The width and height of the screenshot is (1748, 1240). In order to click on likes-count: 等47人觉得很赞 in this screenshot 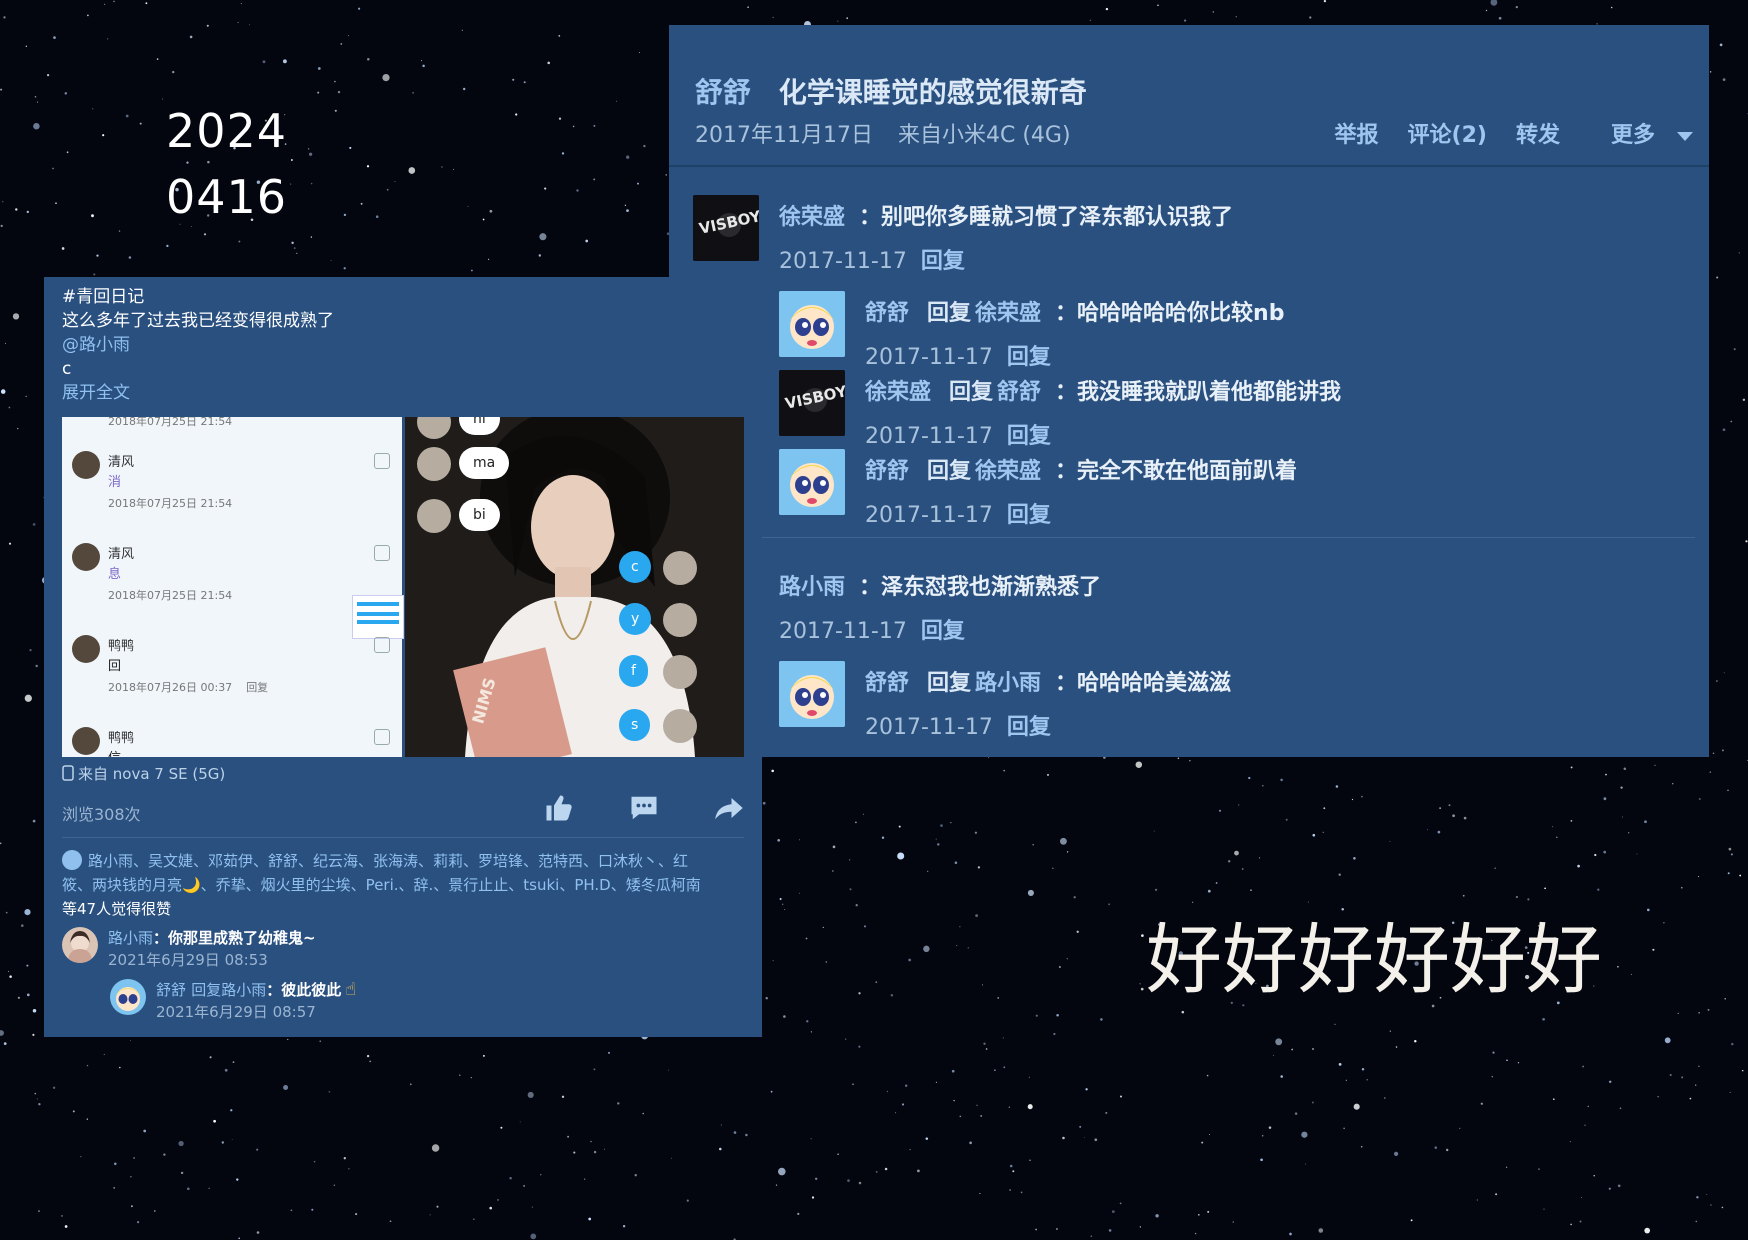, I will do `click(116, 909)`.